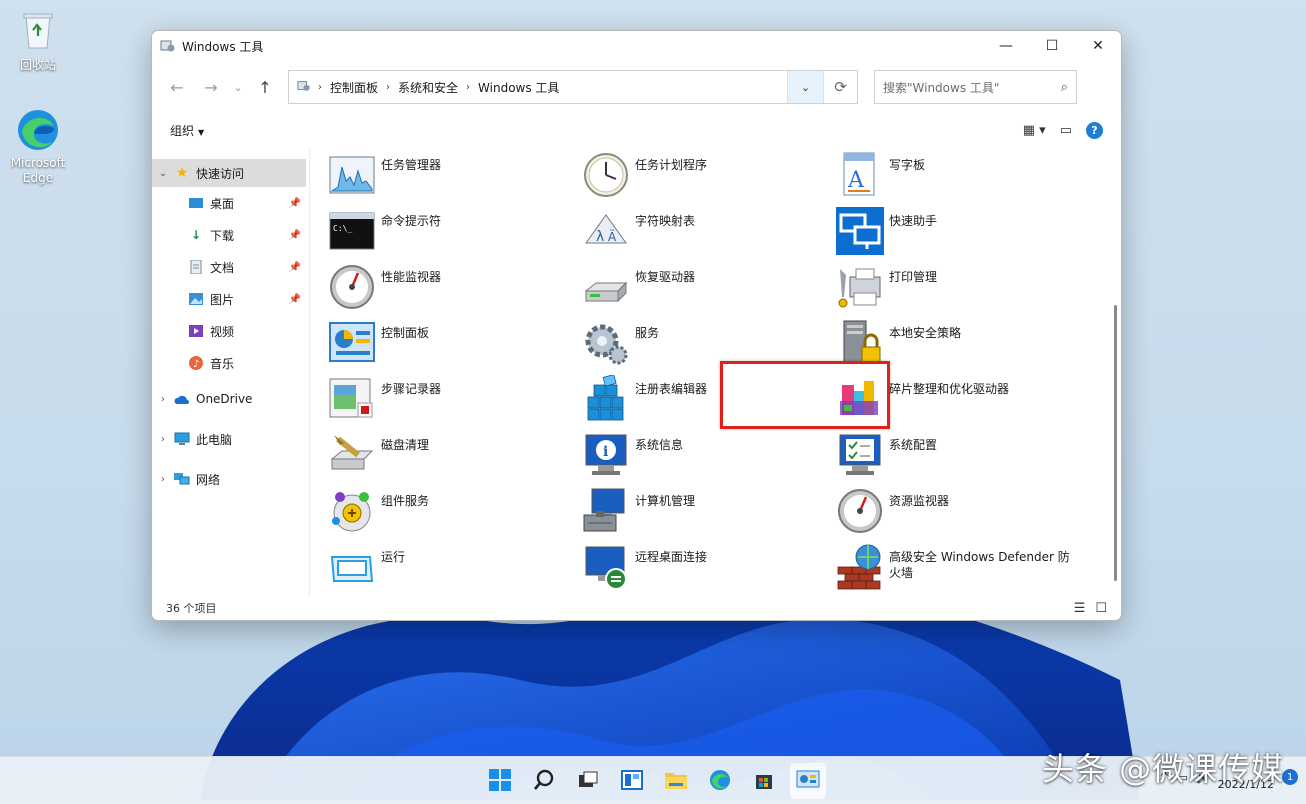  I want to click on tool-item: 打印管理, so click(972, 289).